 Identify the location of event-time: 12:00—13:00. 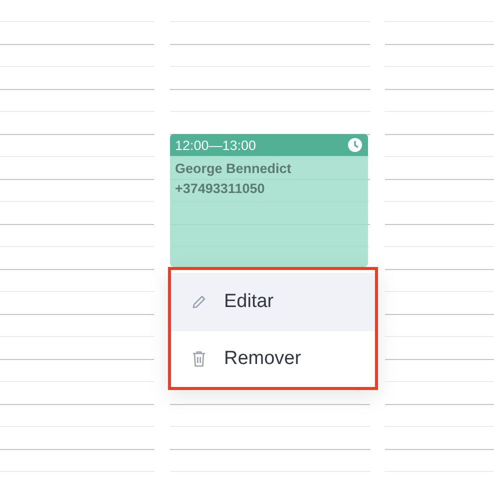
(215, 145).